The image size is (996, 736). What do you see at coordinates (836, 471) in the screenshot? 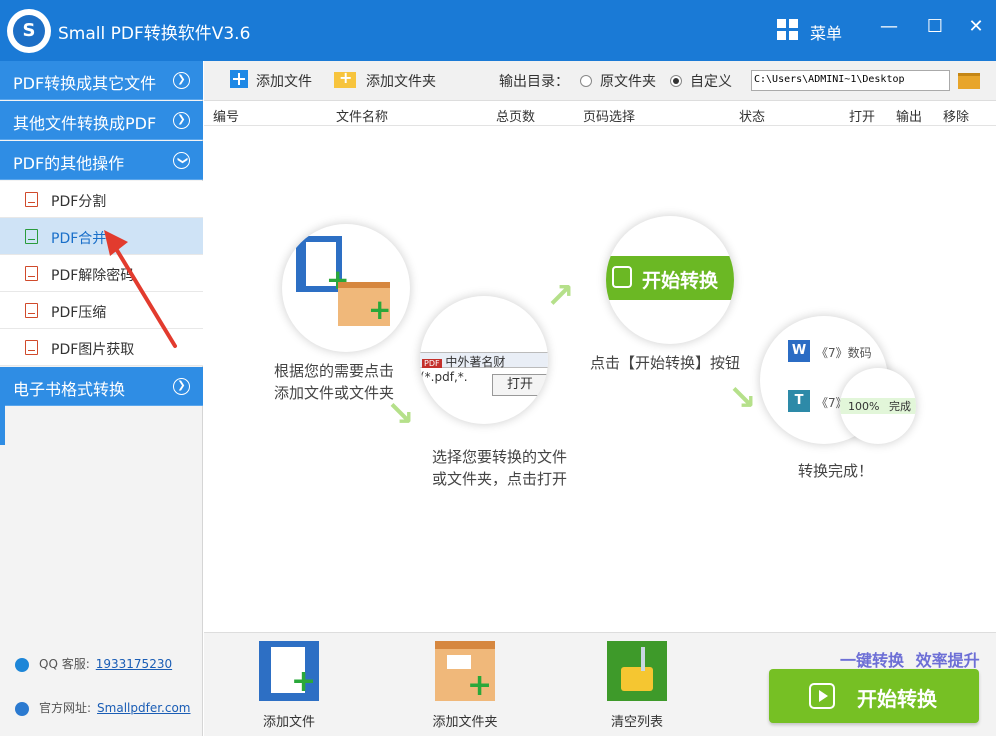
I see `step4-text: 转换完成！` at bounding box center [836, 471].